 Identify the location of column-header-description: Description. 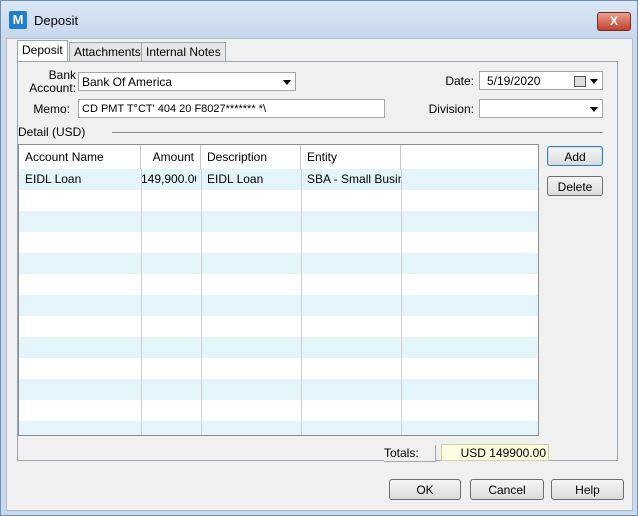
(251, 157).